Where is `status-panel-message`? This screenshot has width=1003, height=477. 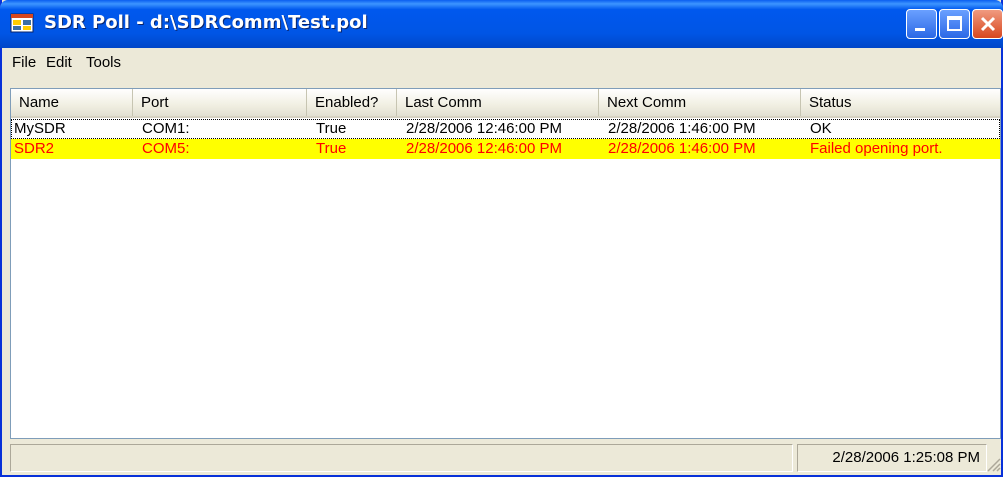 status-panel-message is located at coordinates (401, 458).